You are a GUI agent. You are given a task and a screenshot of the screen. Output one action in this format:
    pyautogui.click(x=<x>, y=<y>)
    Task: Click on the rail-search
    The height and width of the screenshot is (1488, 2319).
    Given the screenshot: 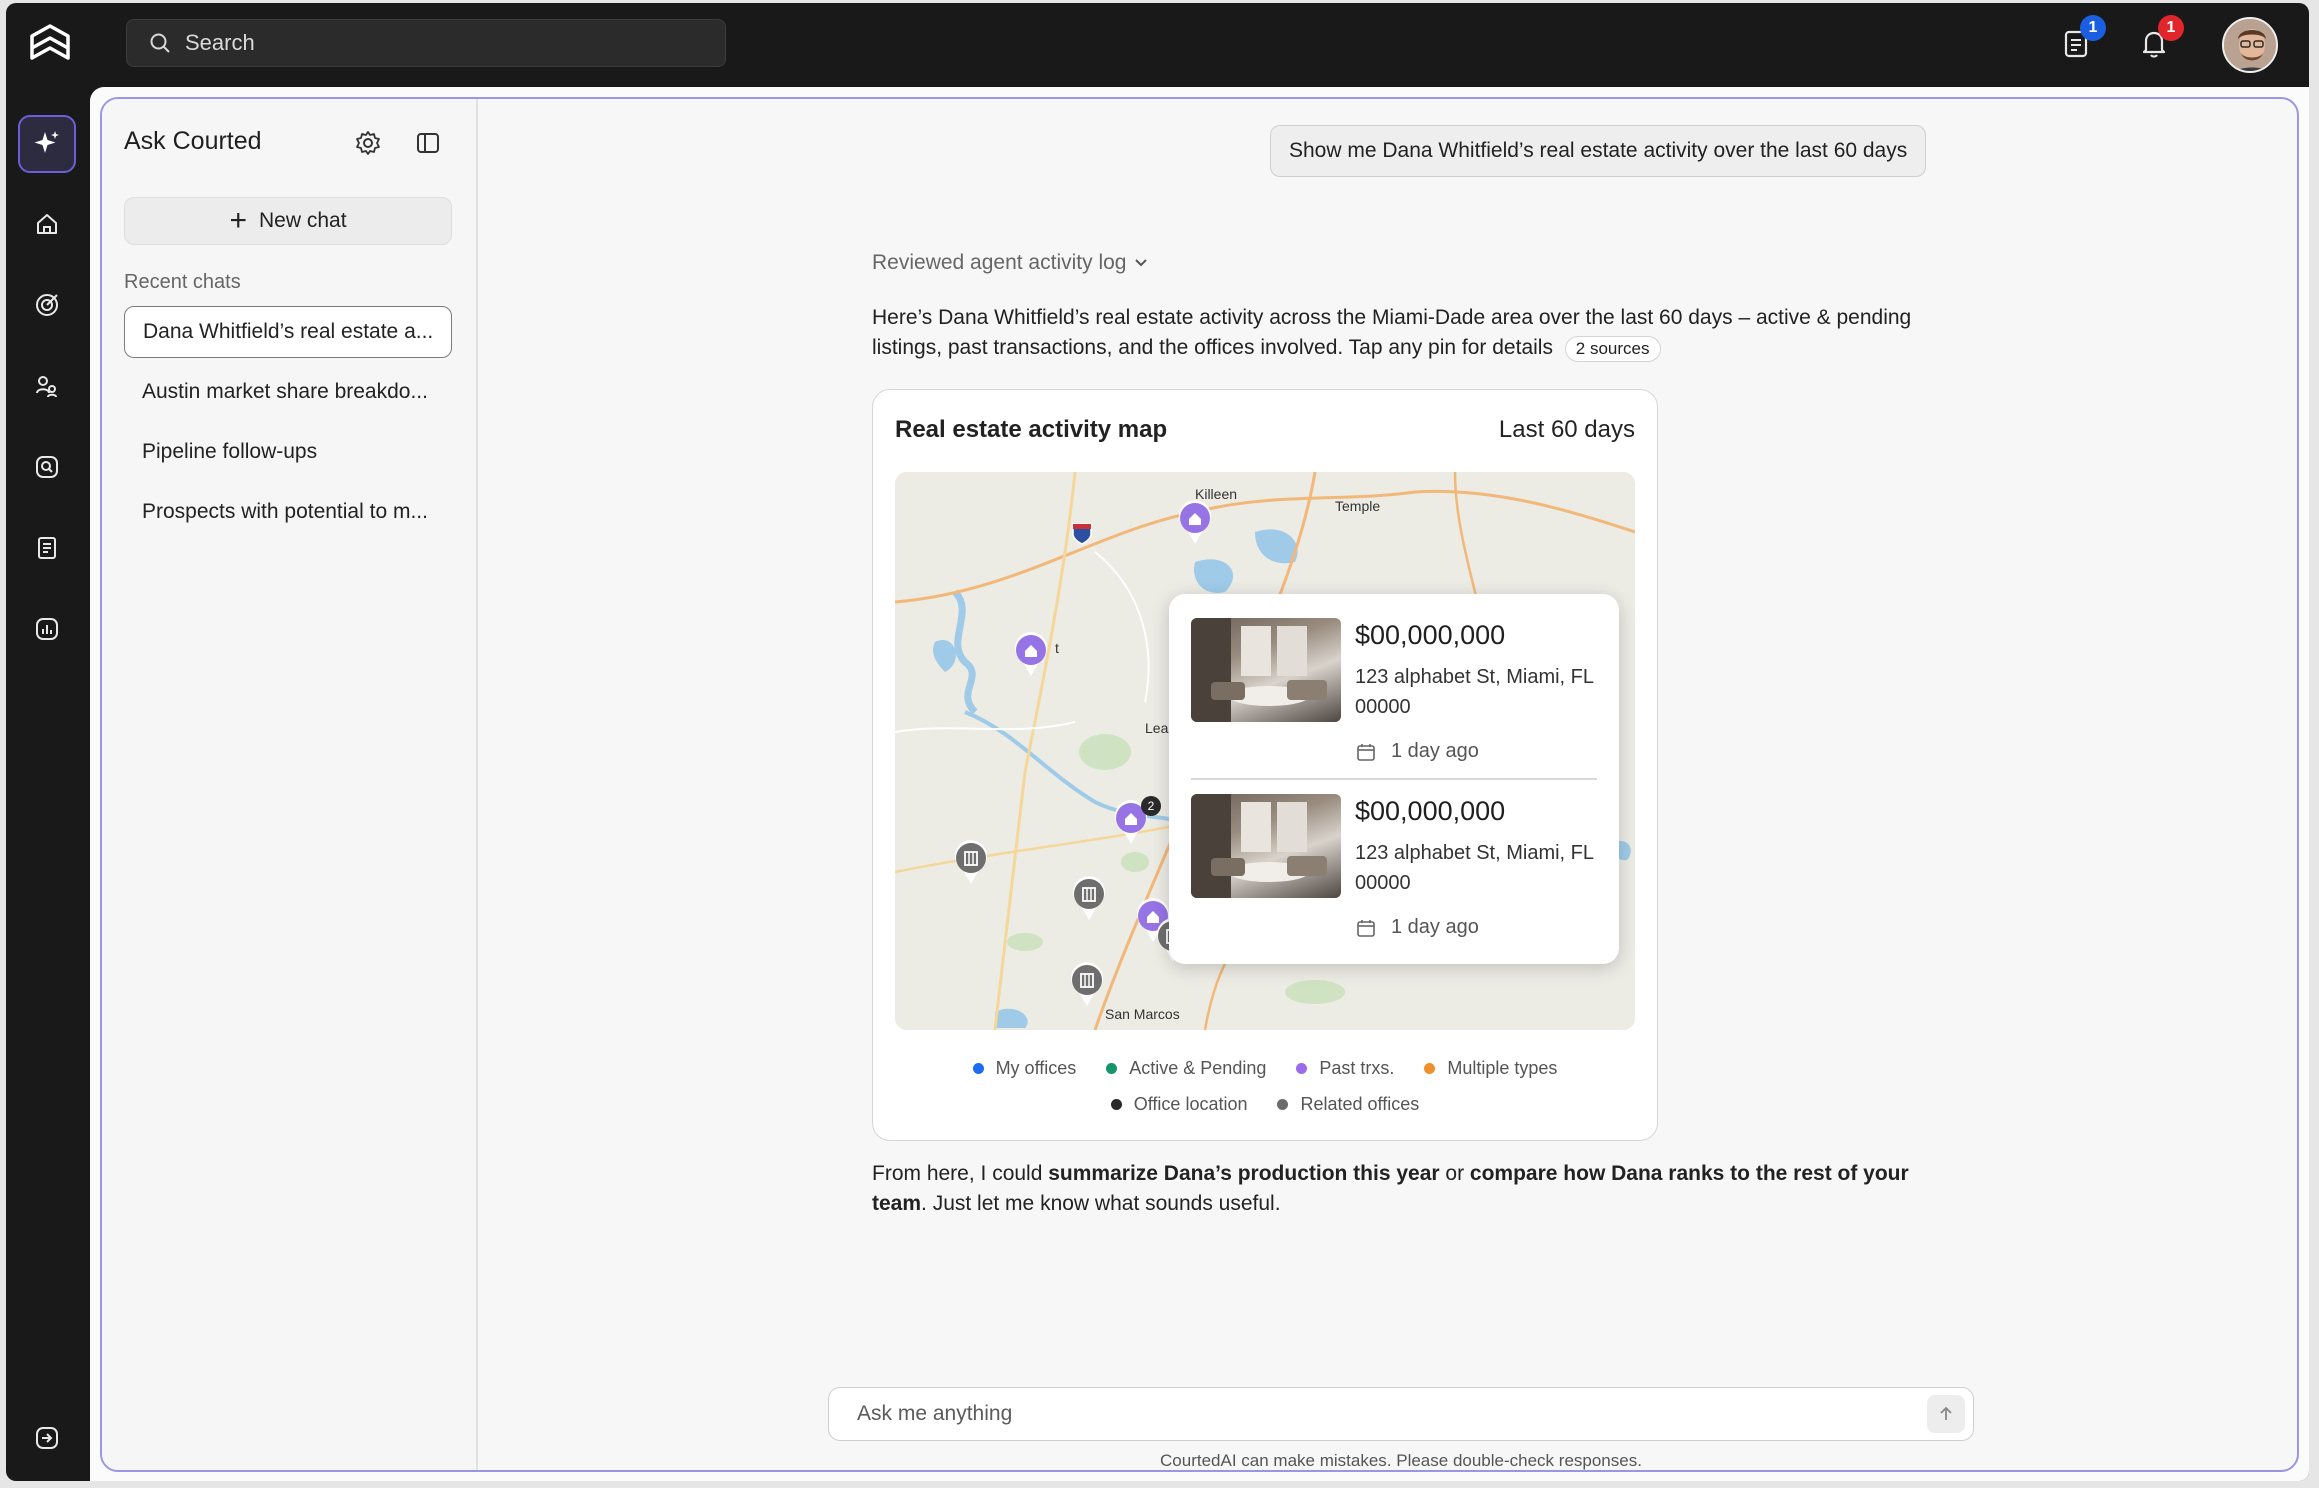 What is the action you would take?
    pyautogui.click(x=47, y=467)
    